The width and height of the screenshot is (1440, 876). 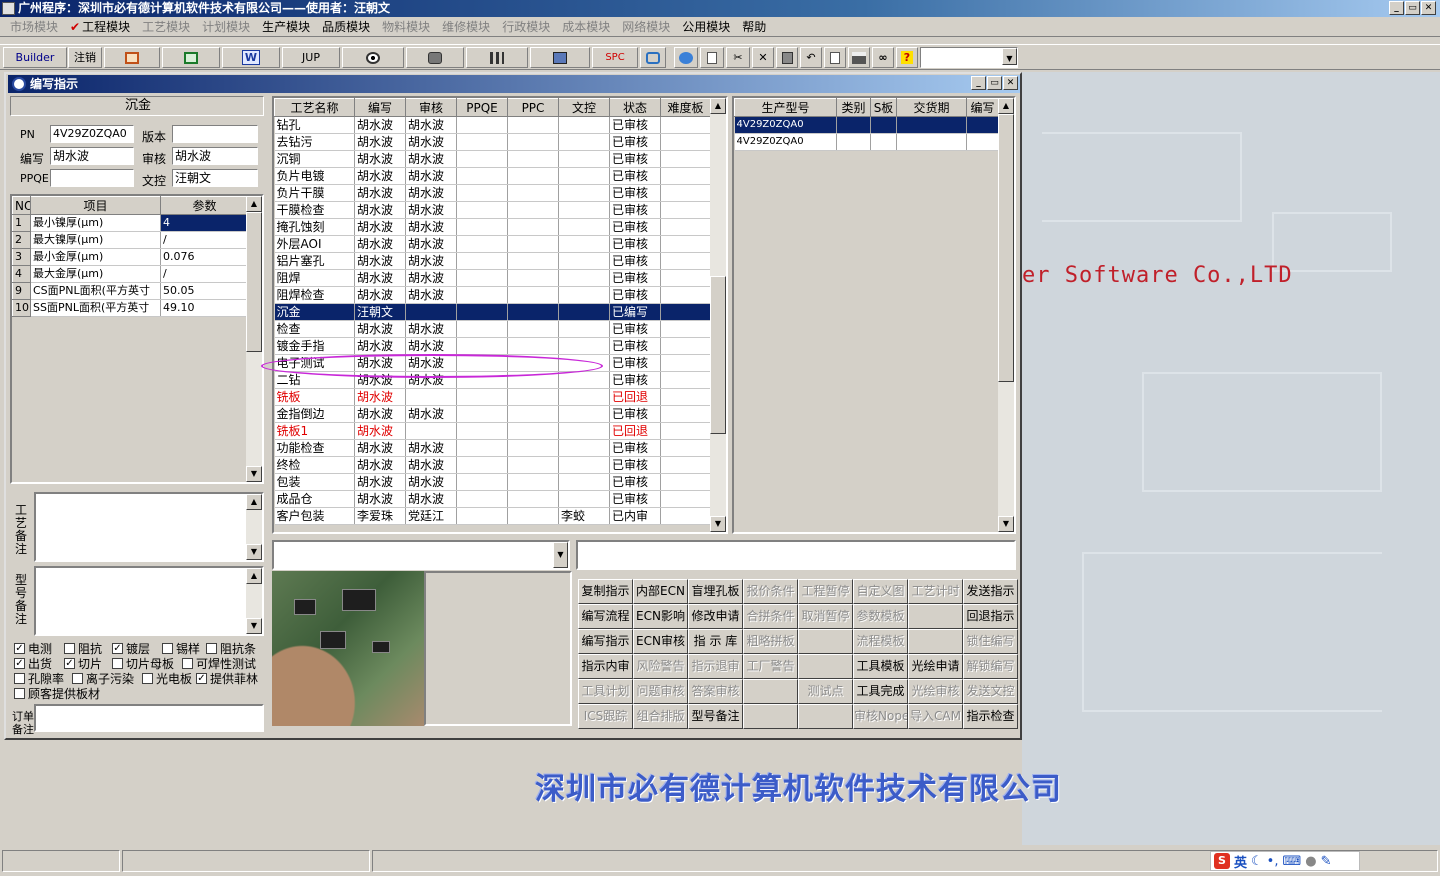 What do you see at coordinates (605, 641) in the screenshot?
I see `action-button: 编写指示` at bounding box center [605, 641].